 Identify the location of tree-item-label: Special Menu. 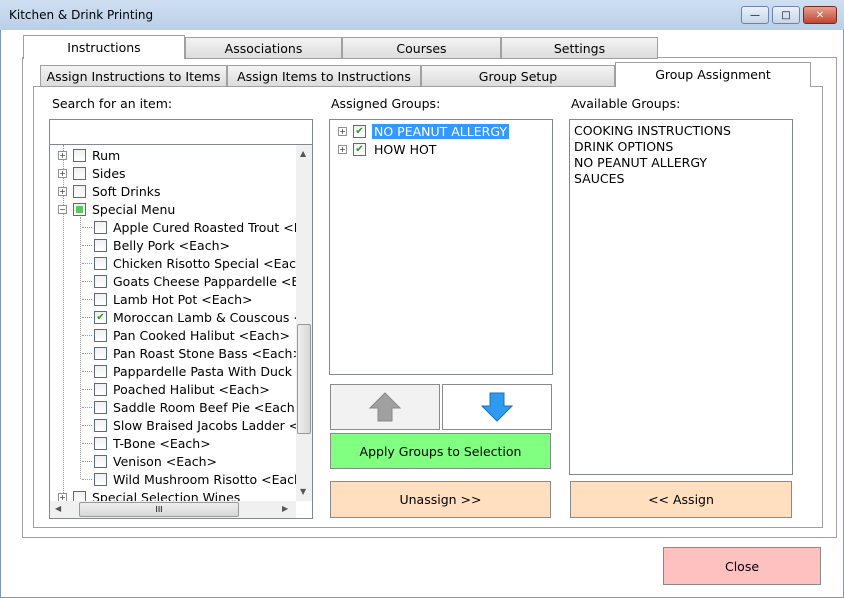
(134, 209).